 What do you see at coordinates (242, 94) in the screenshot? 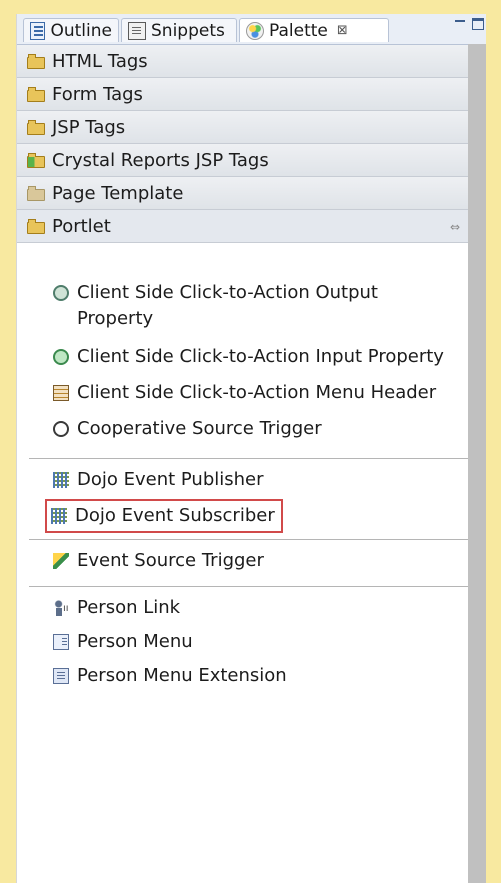
I see `drawer-form-tags: Form Tags` at bounding box center [242, 94].